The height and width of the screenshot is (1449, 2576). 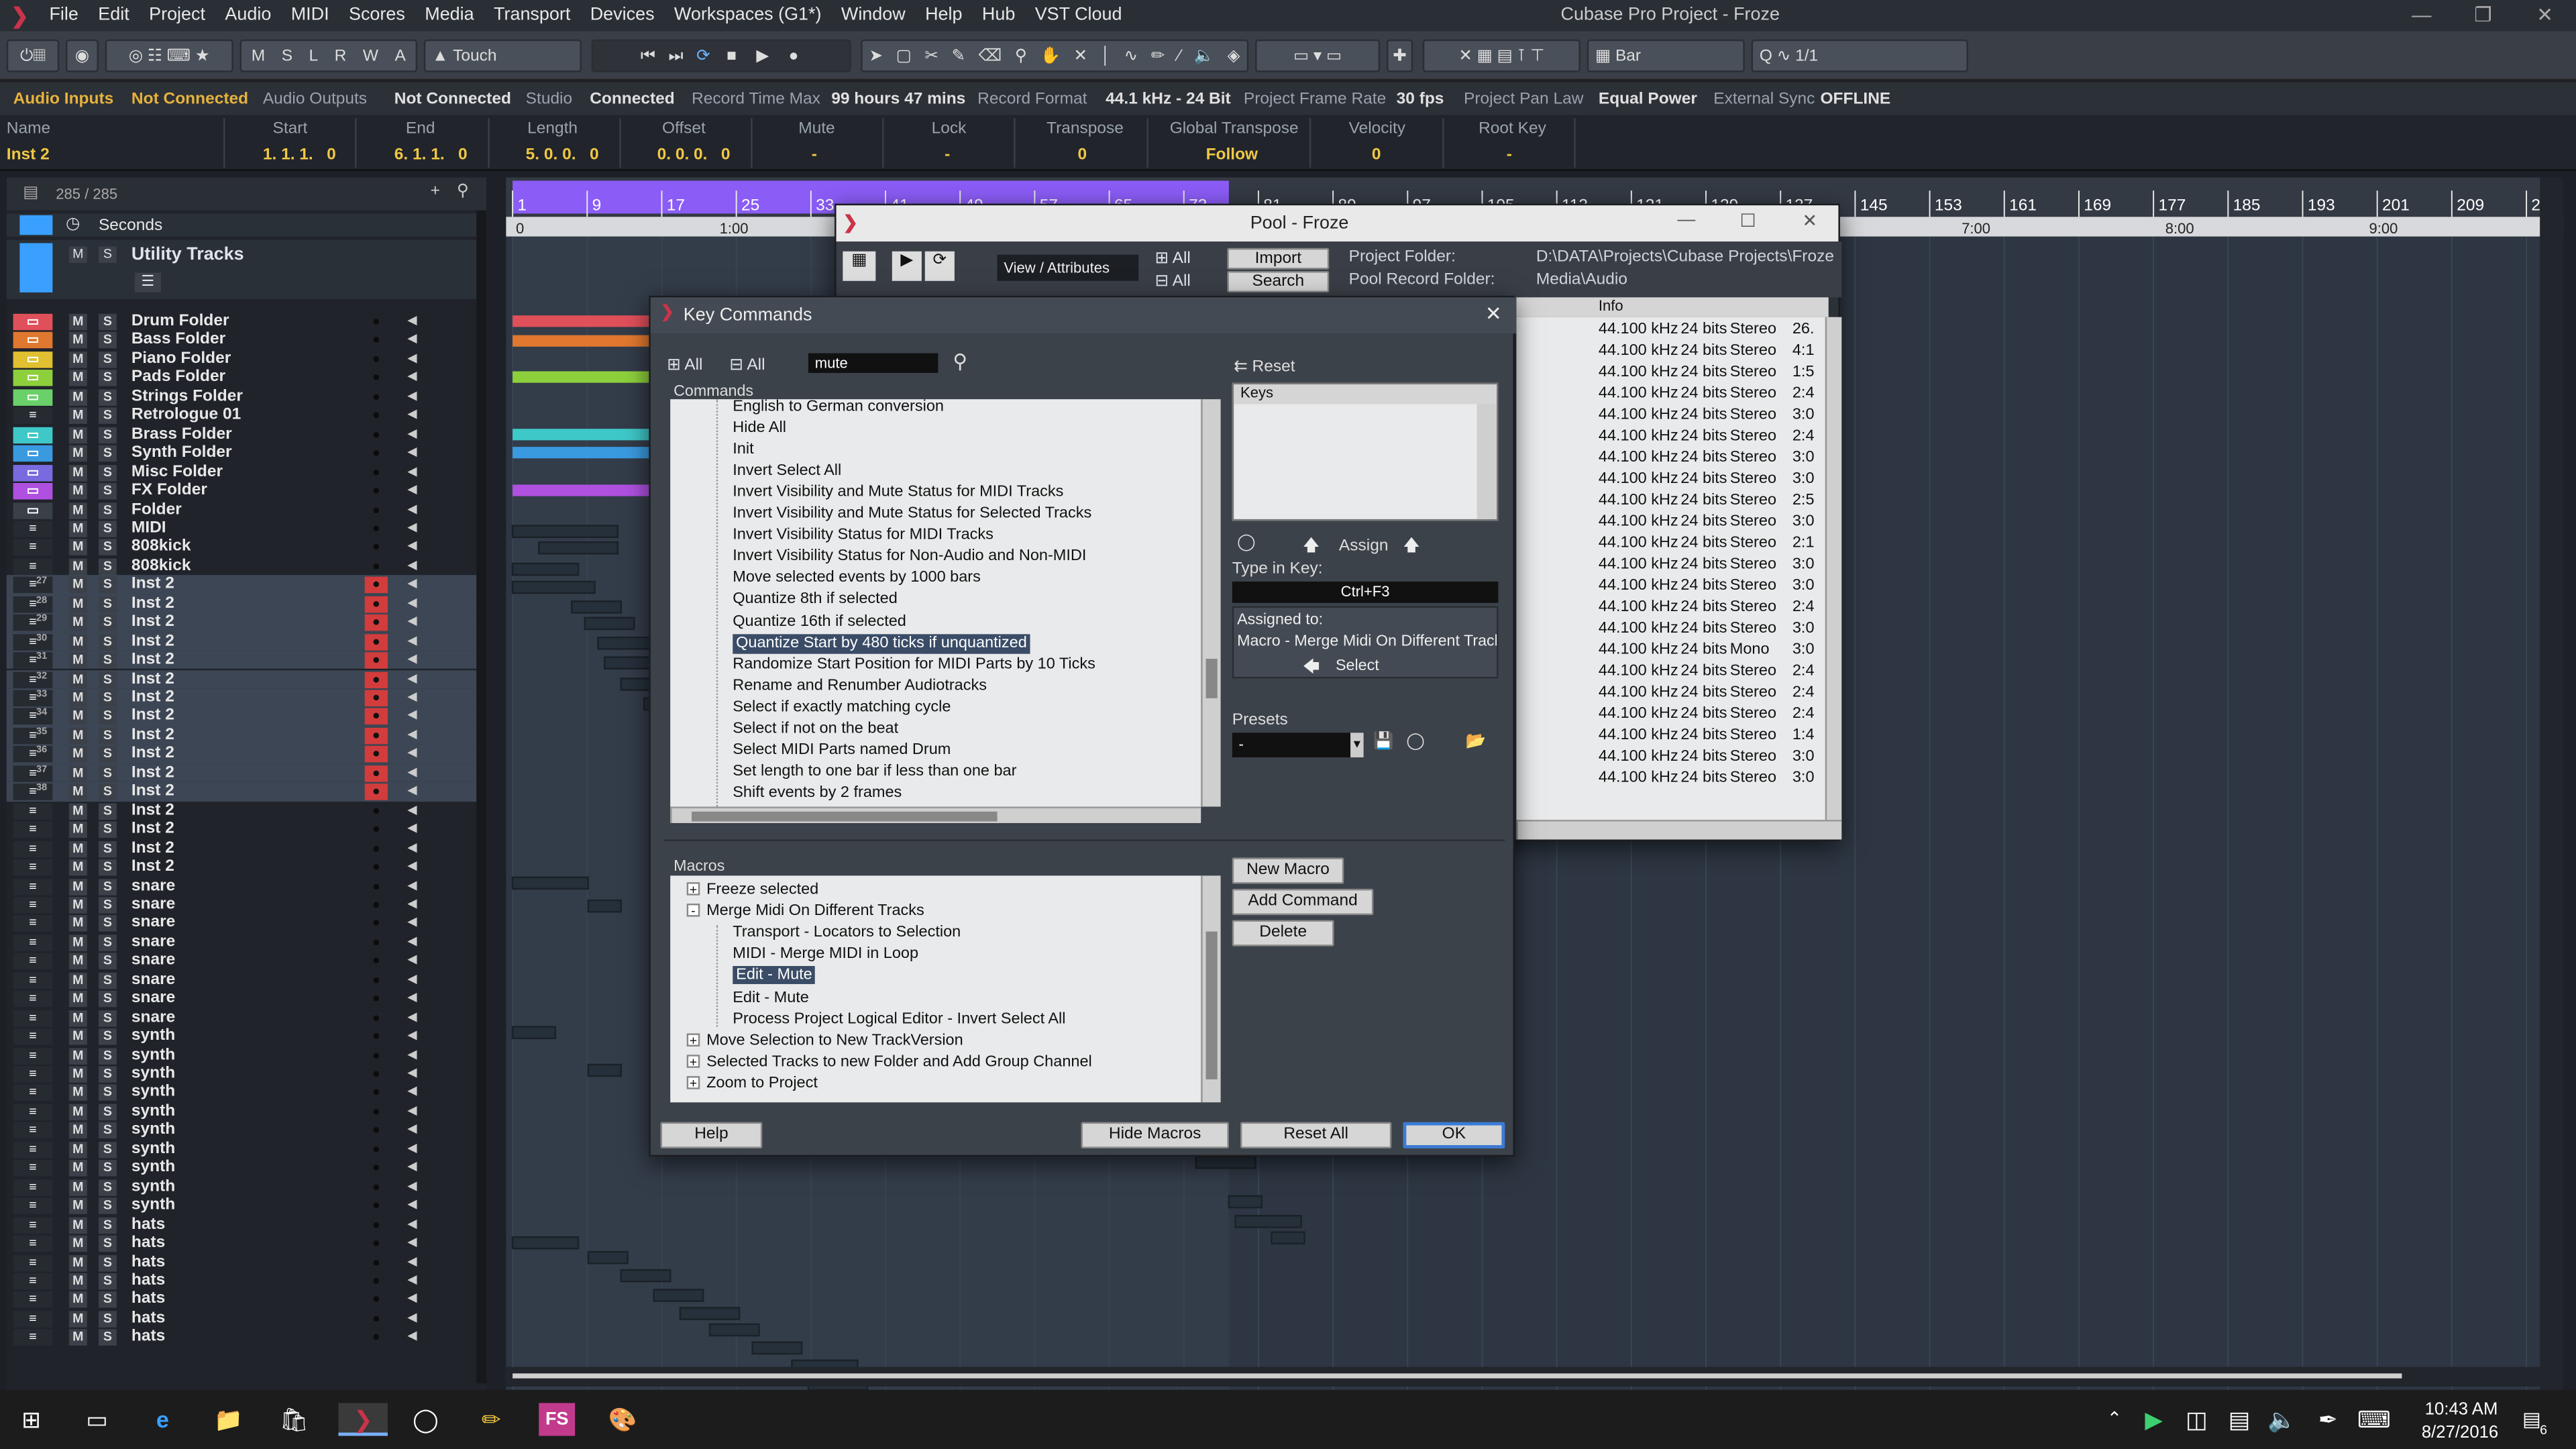 I want to click on track-row: ≡ M S MIDI ● ◀, so click(x=243, y=528).